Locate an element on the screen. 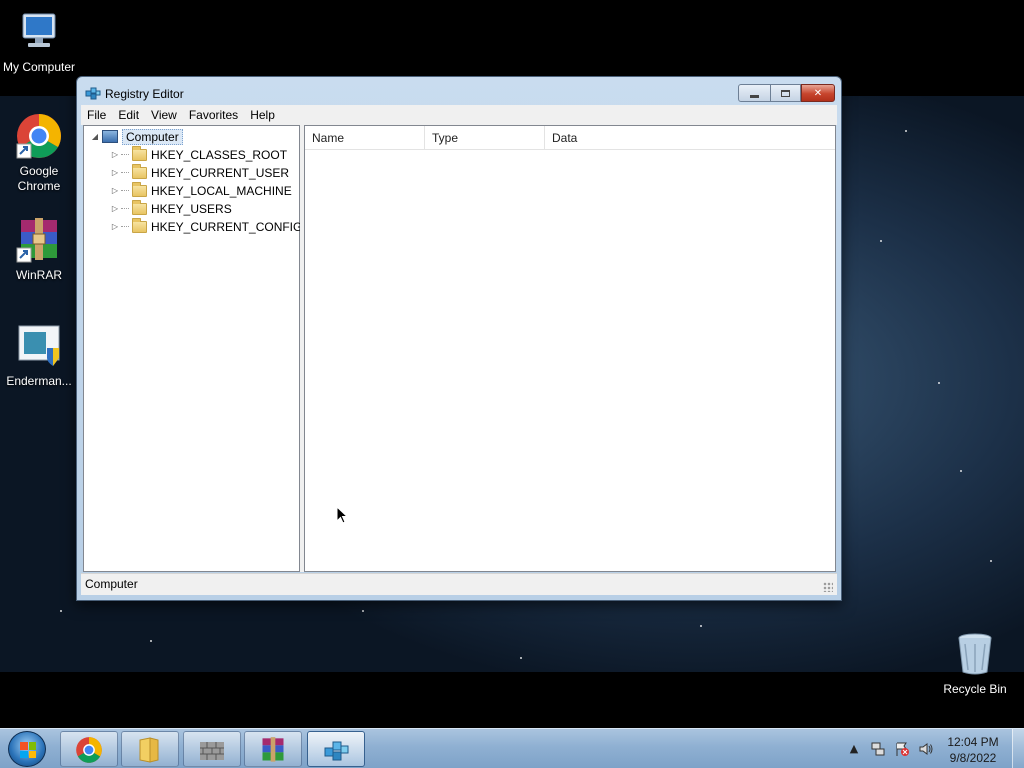 The width and height of the screenshot is (1024, 768). clock-date: 9/8/2022 is located at coordinates (973, 758).